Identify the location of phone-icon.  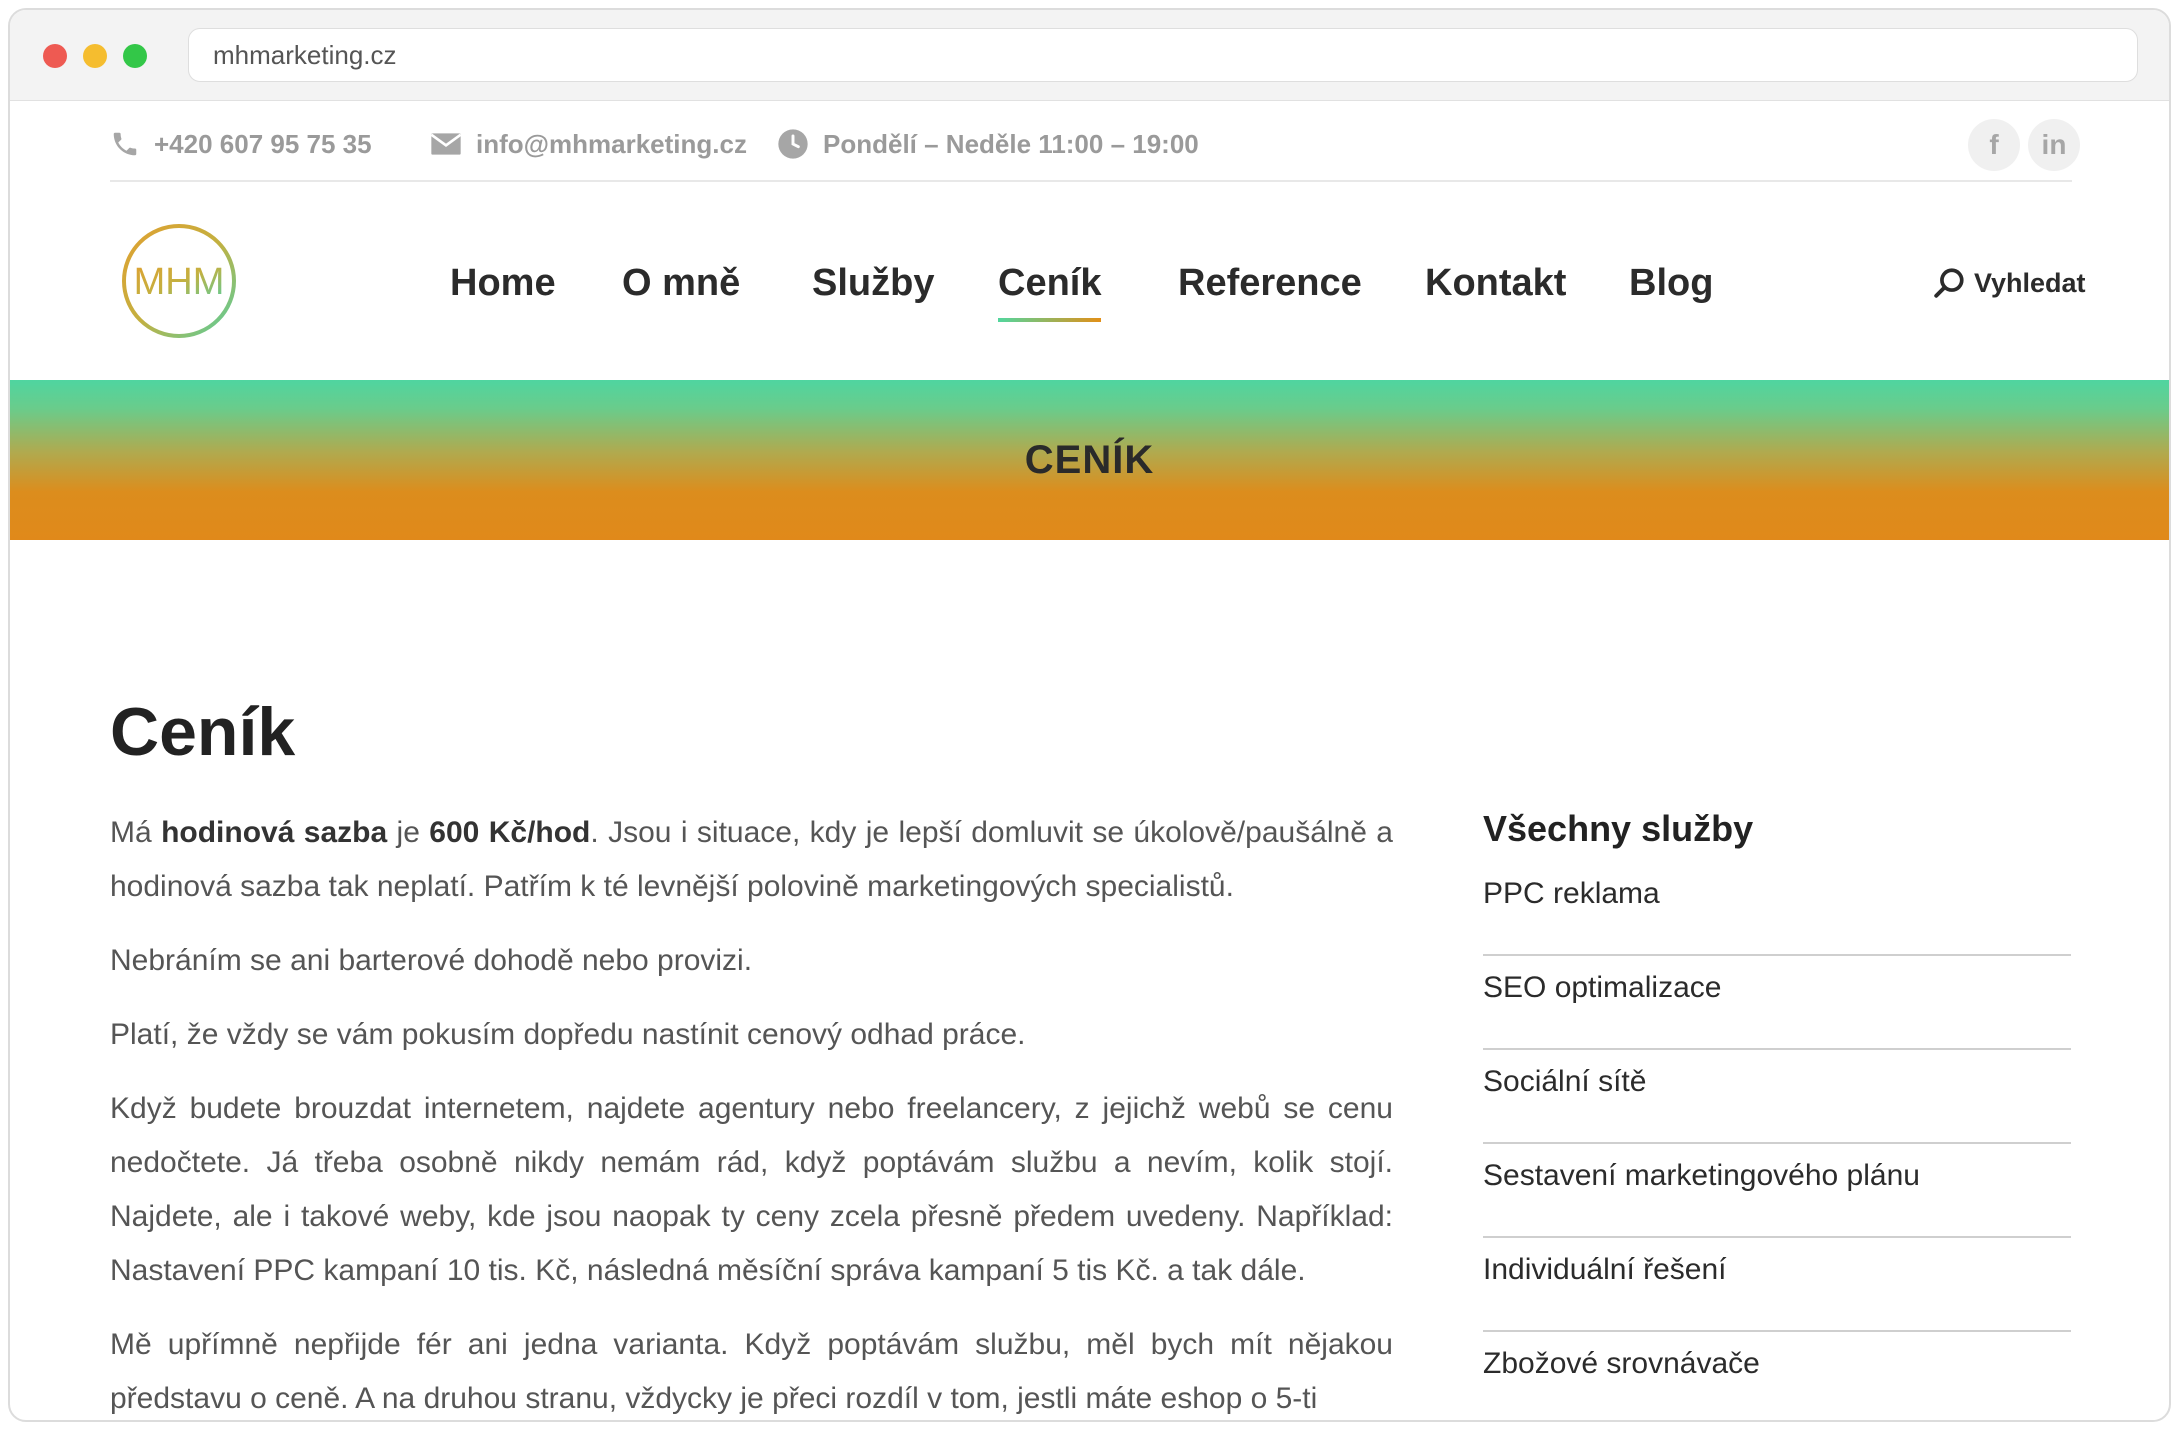
(125, 144).